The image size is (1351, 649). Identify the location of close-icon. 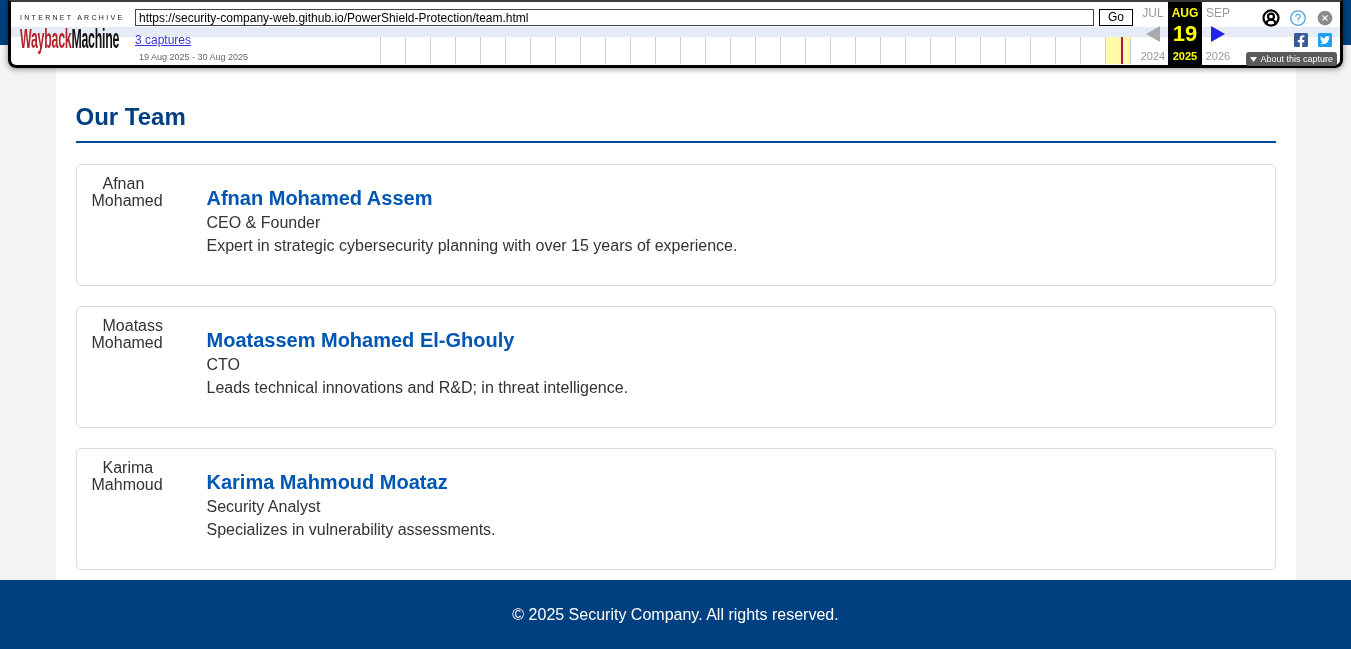
(1325, 18).